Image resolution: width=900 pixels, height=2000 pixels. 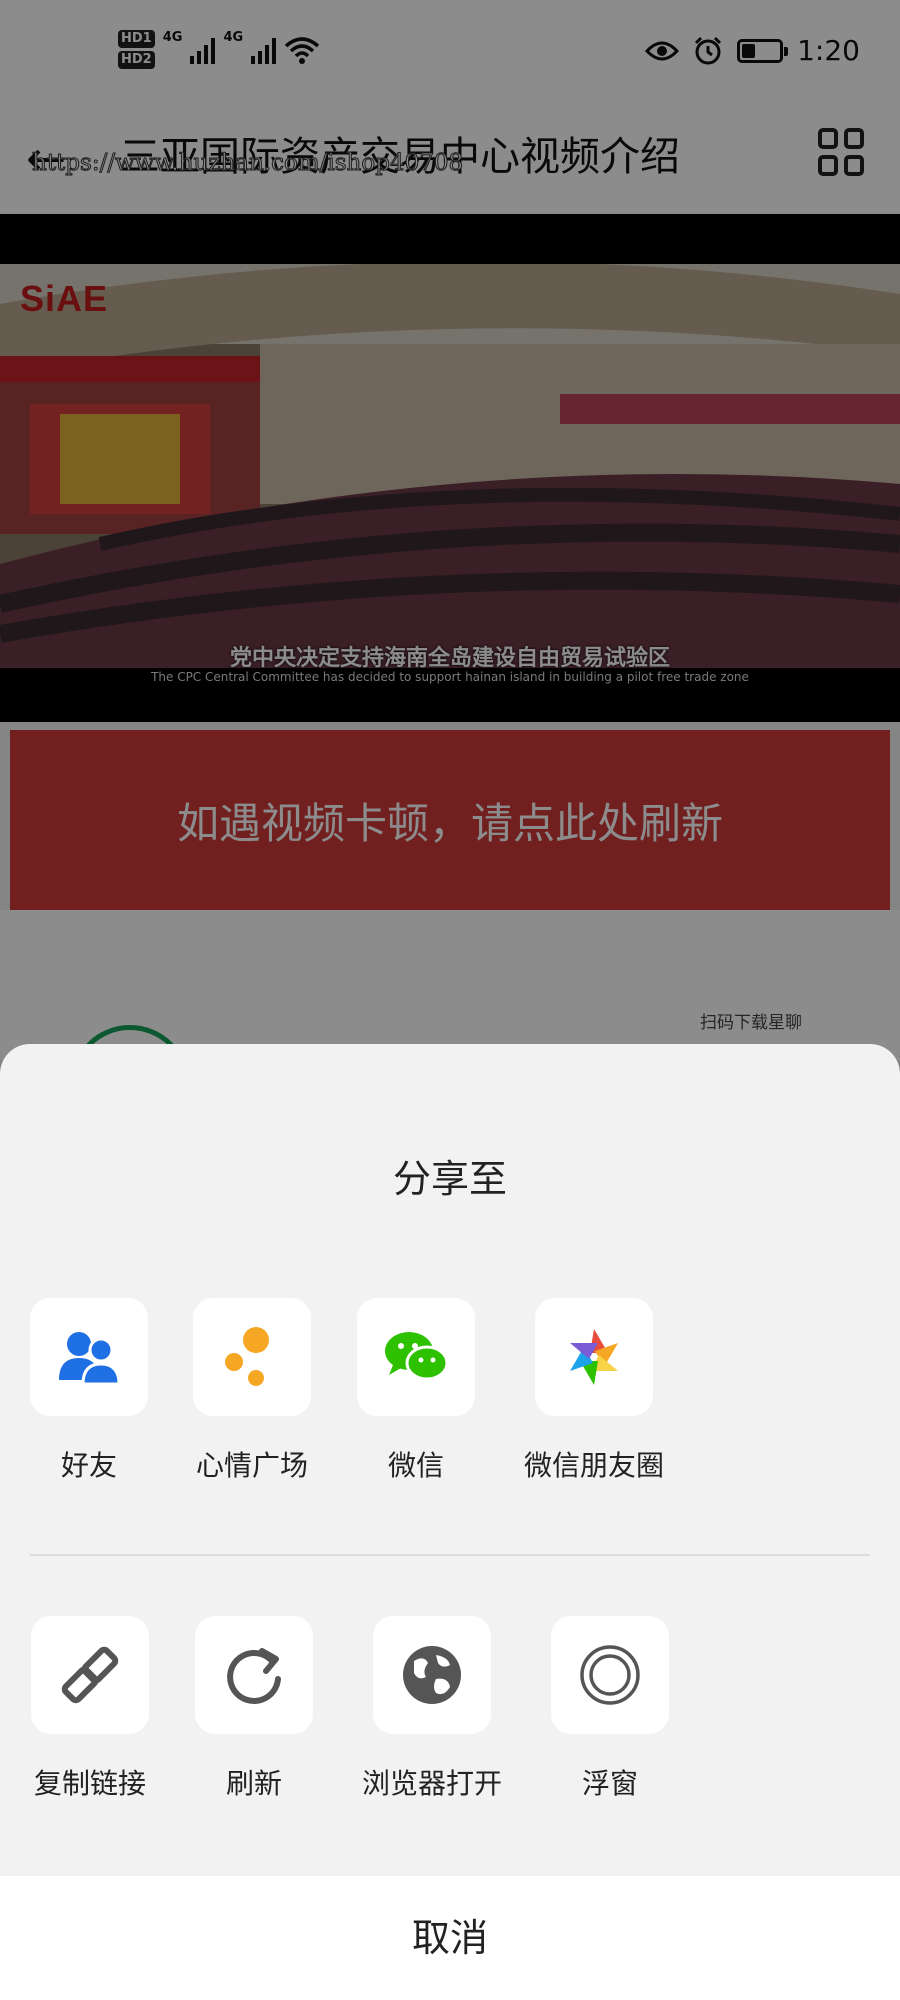 I want to click on share-label: 刷新, so click(x=253, y=1783).